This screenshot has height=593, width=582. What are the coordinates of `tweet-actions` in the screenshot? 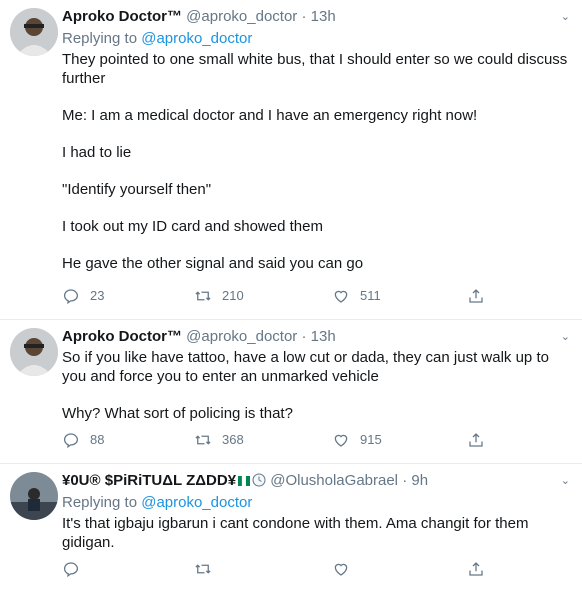 It's located at (277, 571).